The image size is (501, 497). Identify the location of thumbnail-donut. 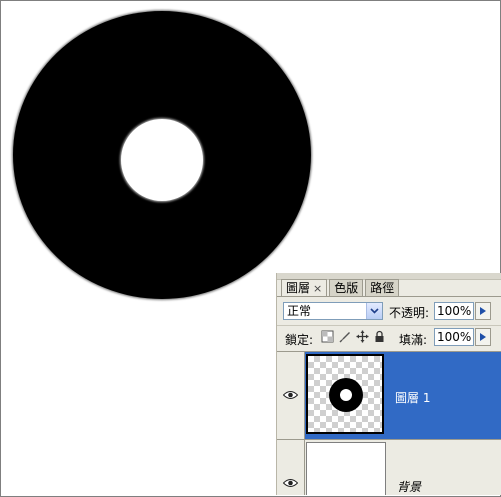
(346, 395).